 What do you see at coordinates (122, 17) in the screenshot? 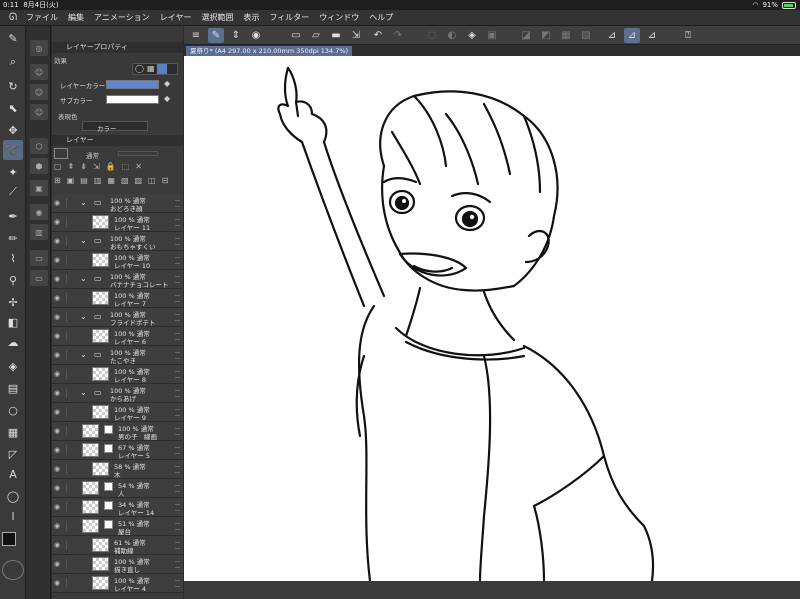
I see `menu-animation: アニメーション` at bounding box center [122, 17].